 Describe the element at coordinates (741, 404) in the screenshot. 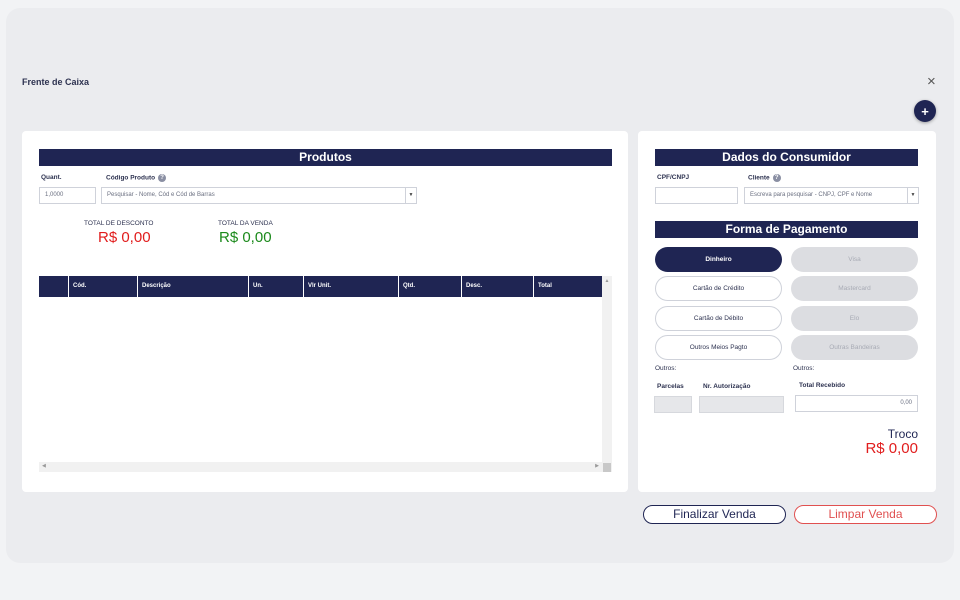

I see `autorizacao-input` at that location.